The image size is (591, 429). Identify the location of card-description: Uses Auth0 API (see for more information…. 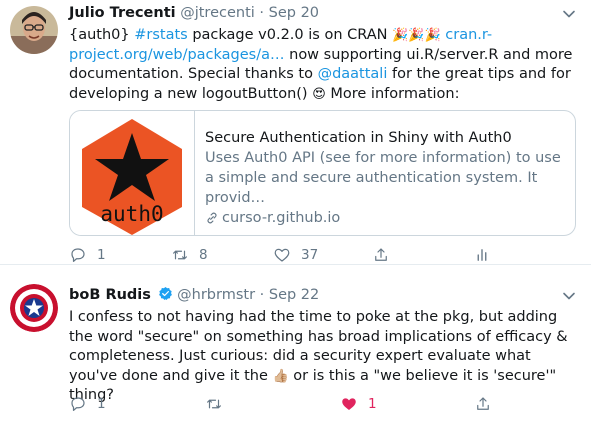
(383, 178).